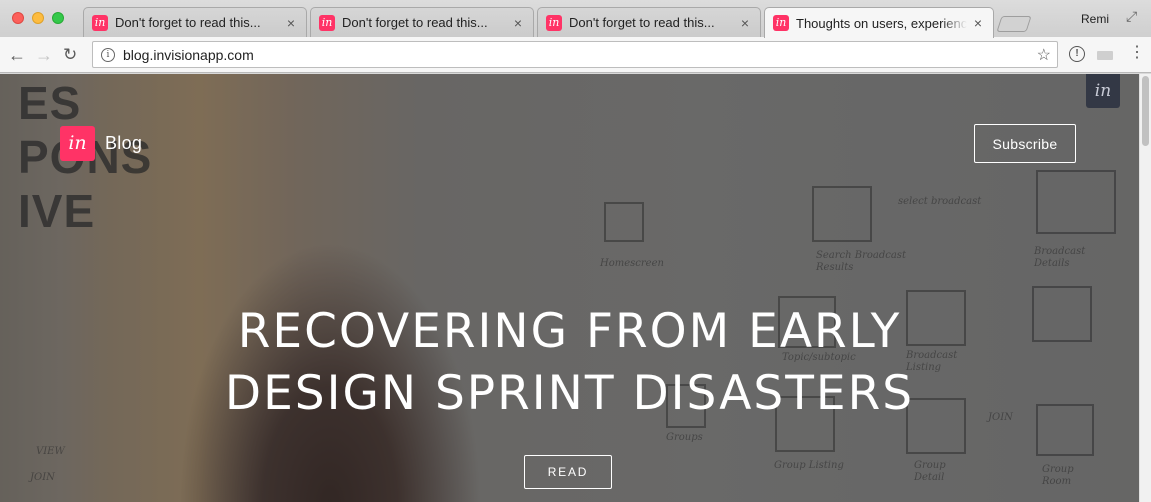  I want to click on invision-corner-icon: in, so click(1103, 91).